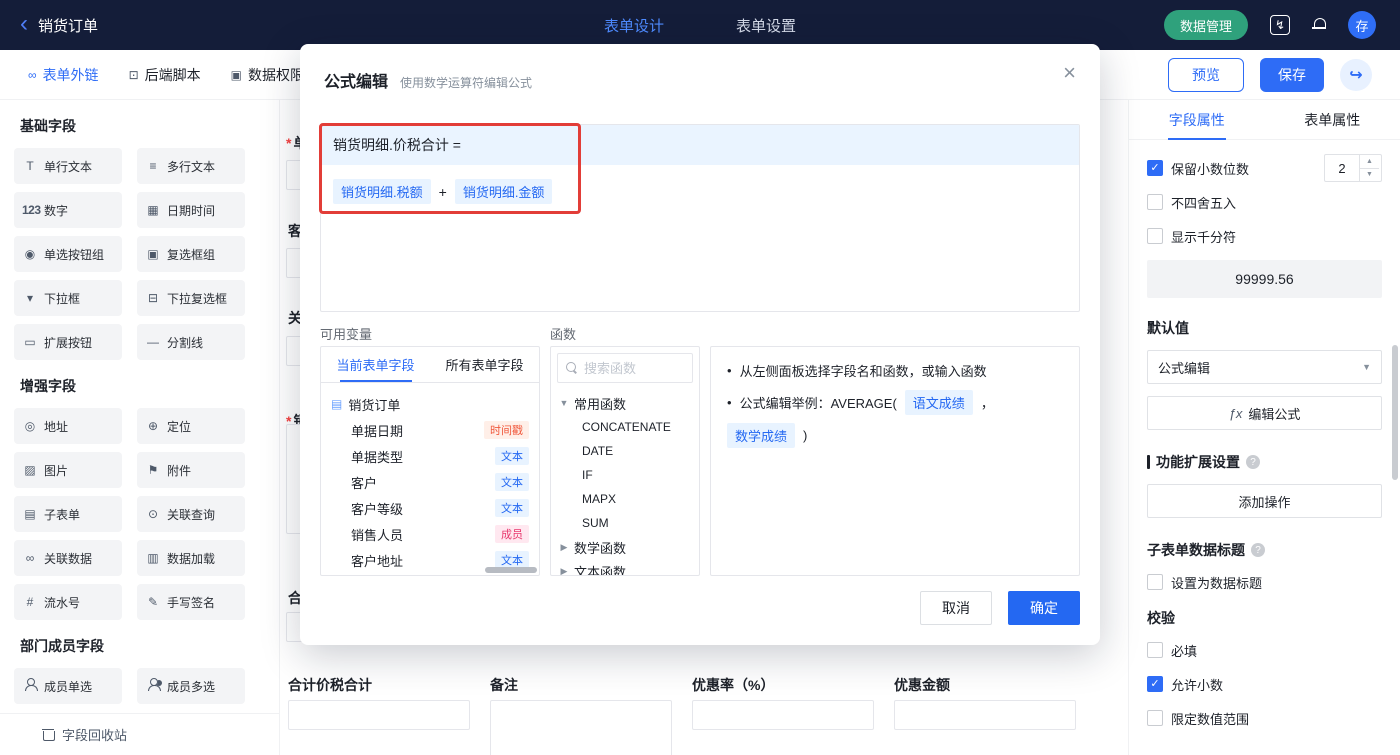  What do you see at coordinates (511, 570) in the screenshot?
I see `horizontal-scrollbar` at bounding box center [511, 570].